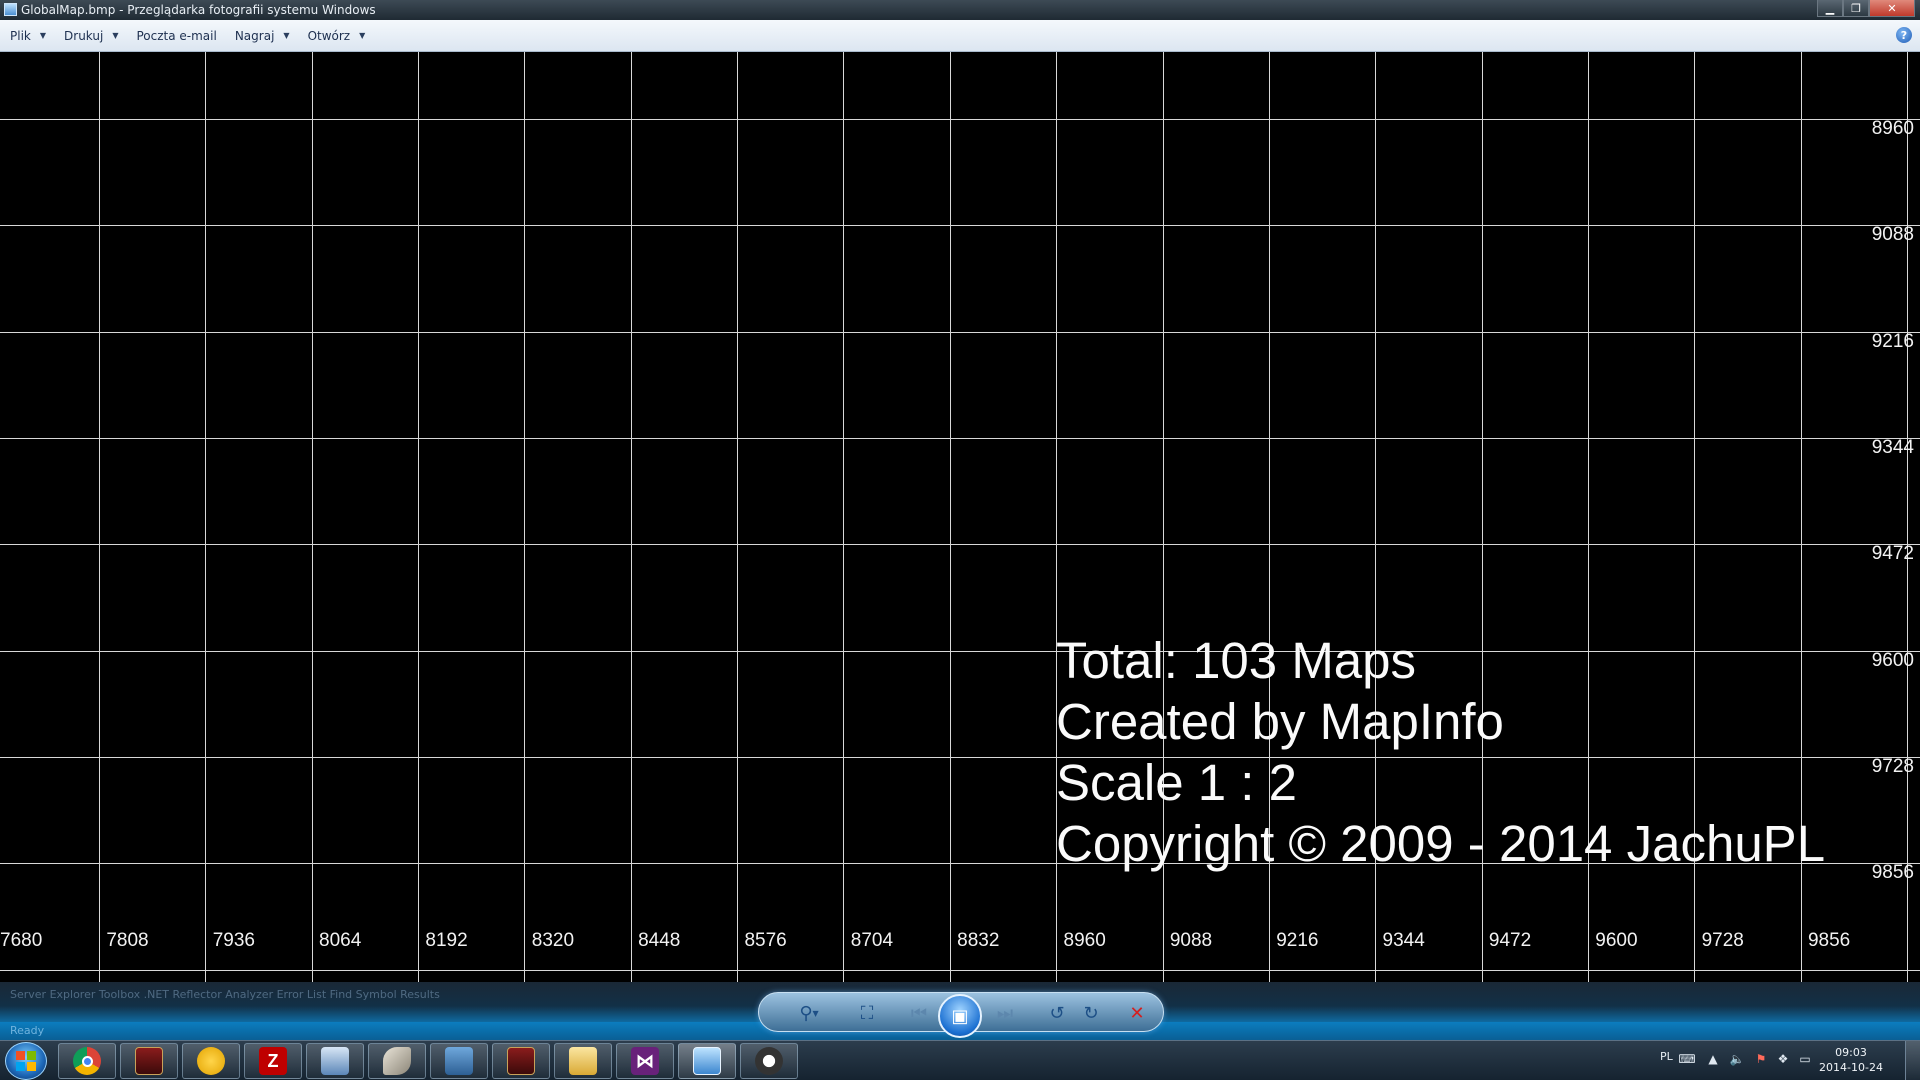  What do you see at coordinates (1761, 1059) in the screenshot?
I see `action-center-icon: ⚑` at bounding box center [1761, 1059].